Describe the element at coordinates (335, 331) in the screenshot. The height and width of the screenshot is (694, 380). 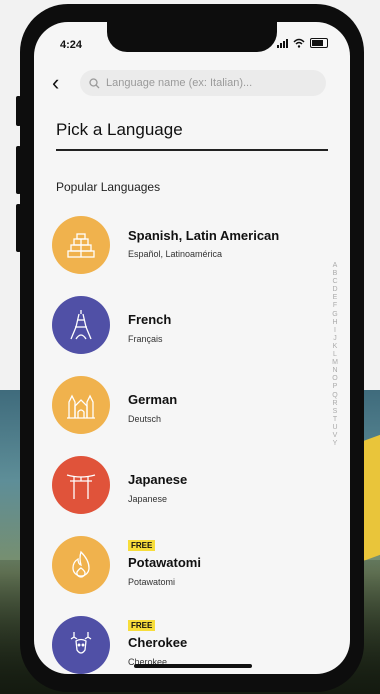
I see `alphabet-letter: I` at that location.